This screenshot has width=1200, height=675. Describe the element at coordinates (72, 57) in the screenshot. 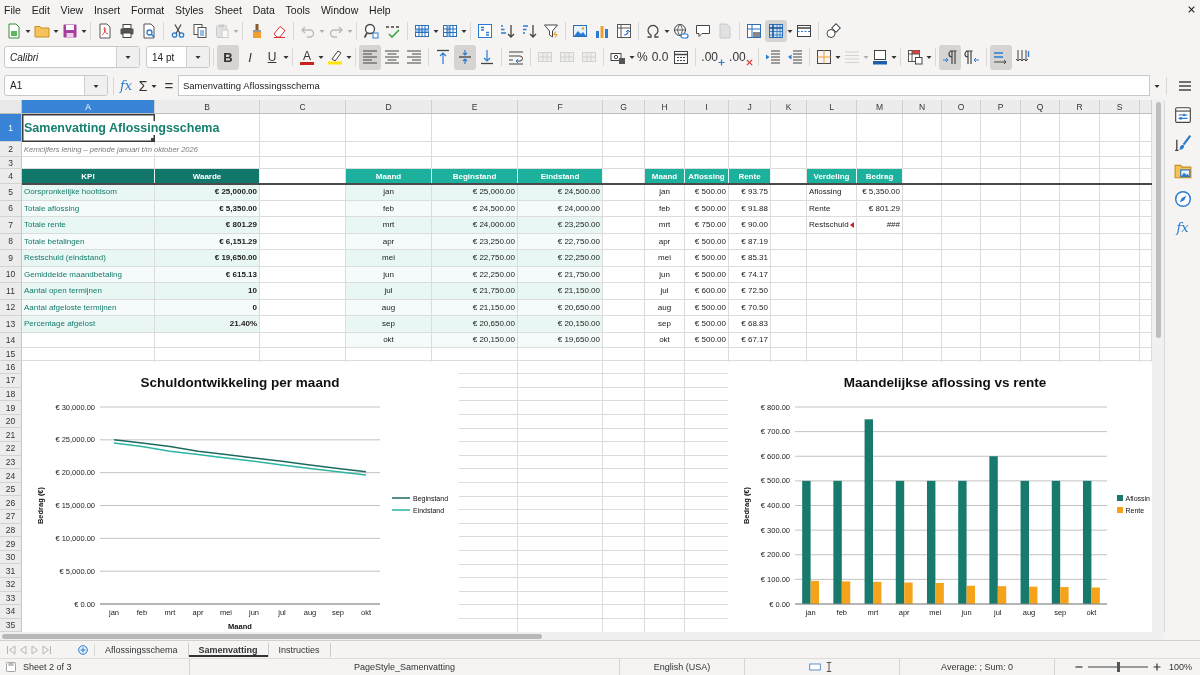

I see `font-name-field: Calibri` at that location.